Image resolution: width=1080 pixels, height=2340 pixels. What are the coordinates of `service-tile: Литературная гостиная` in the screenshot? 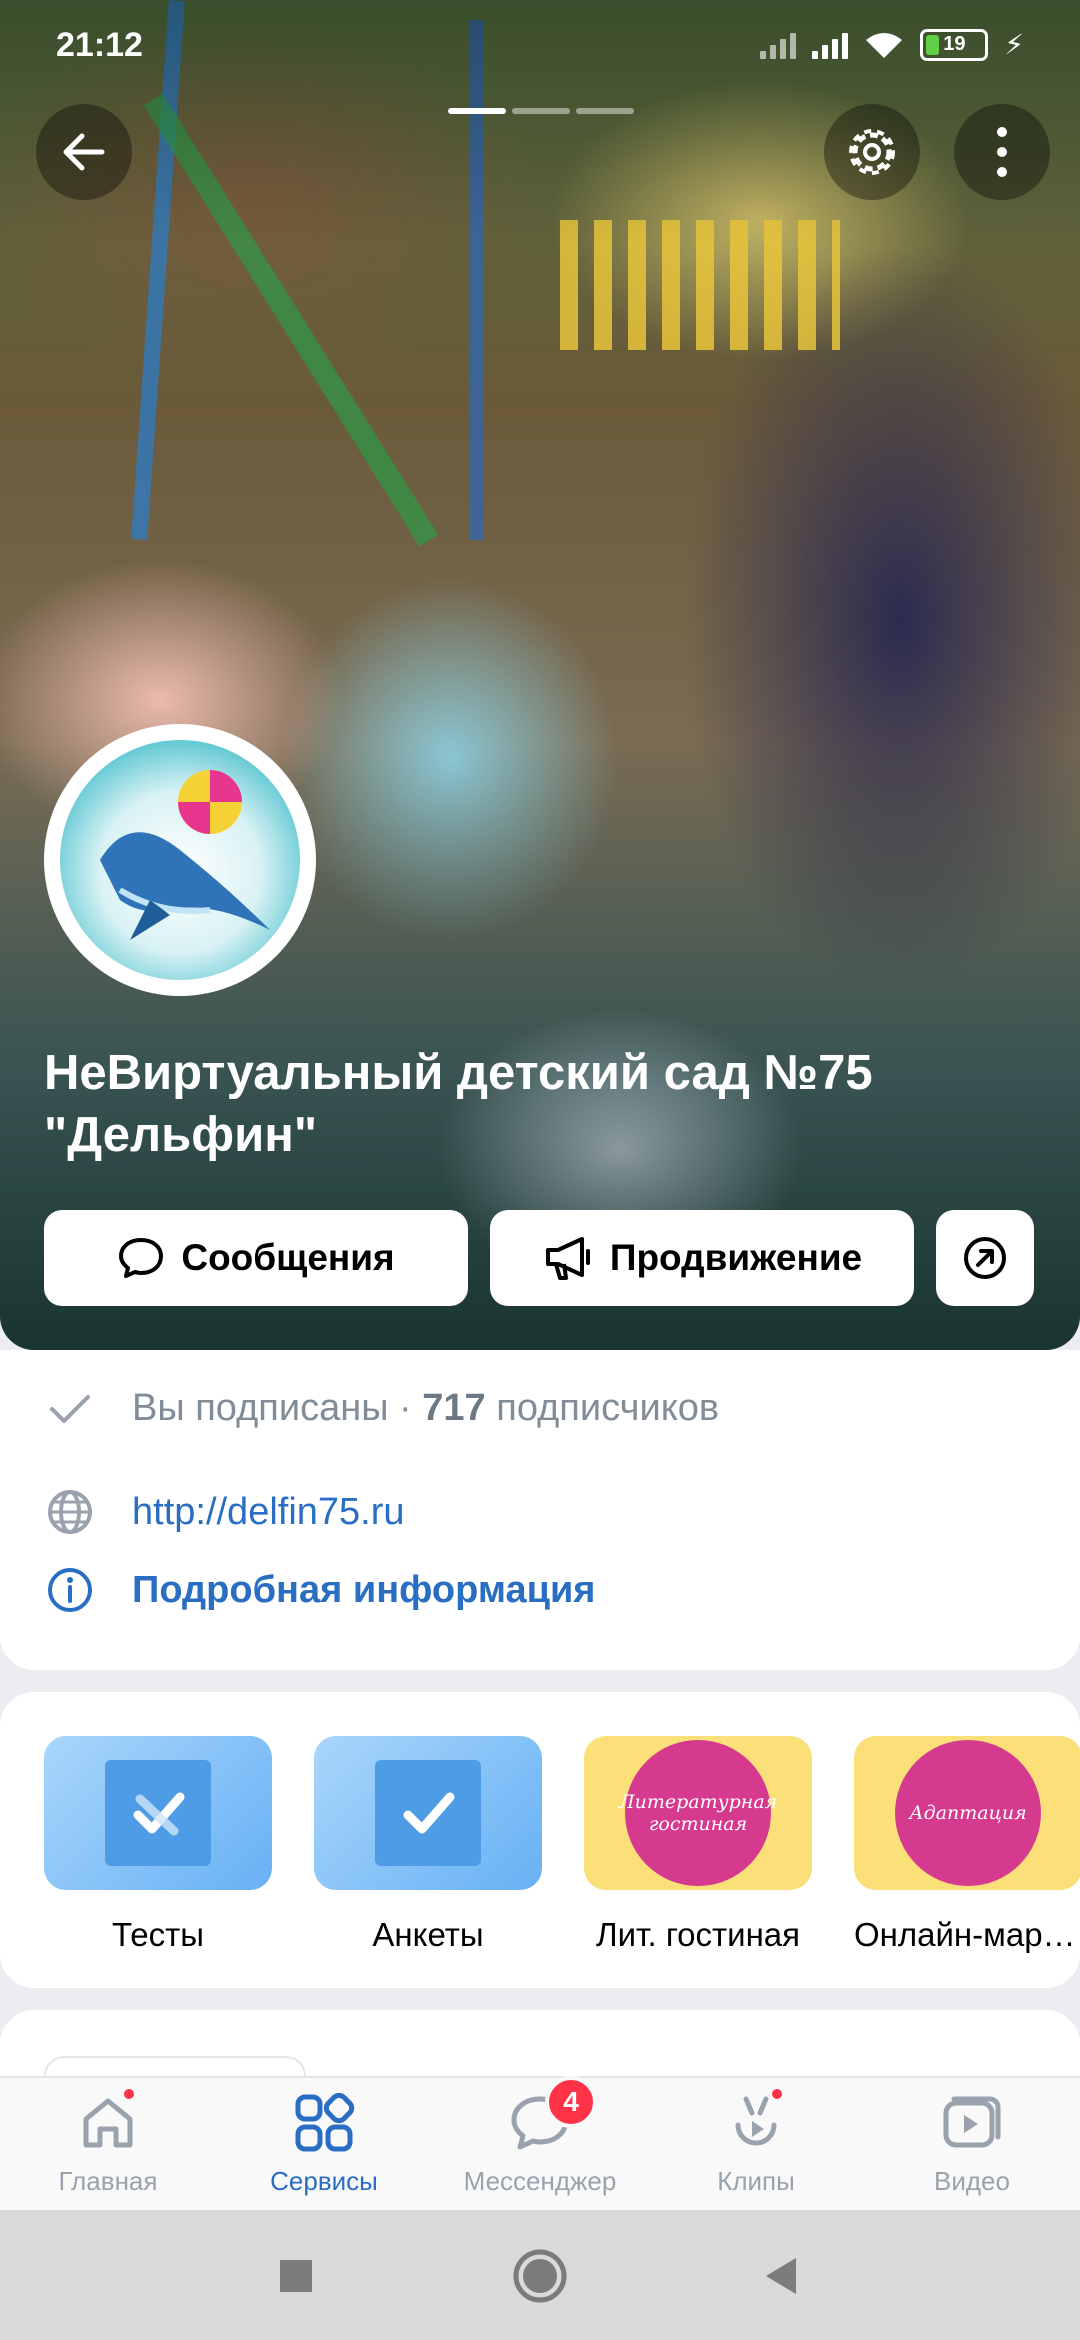 It's located at (698, 1813).